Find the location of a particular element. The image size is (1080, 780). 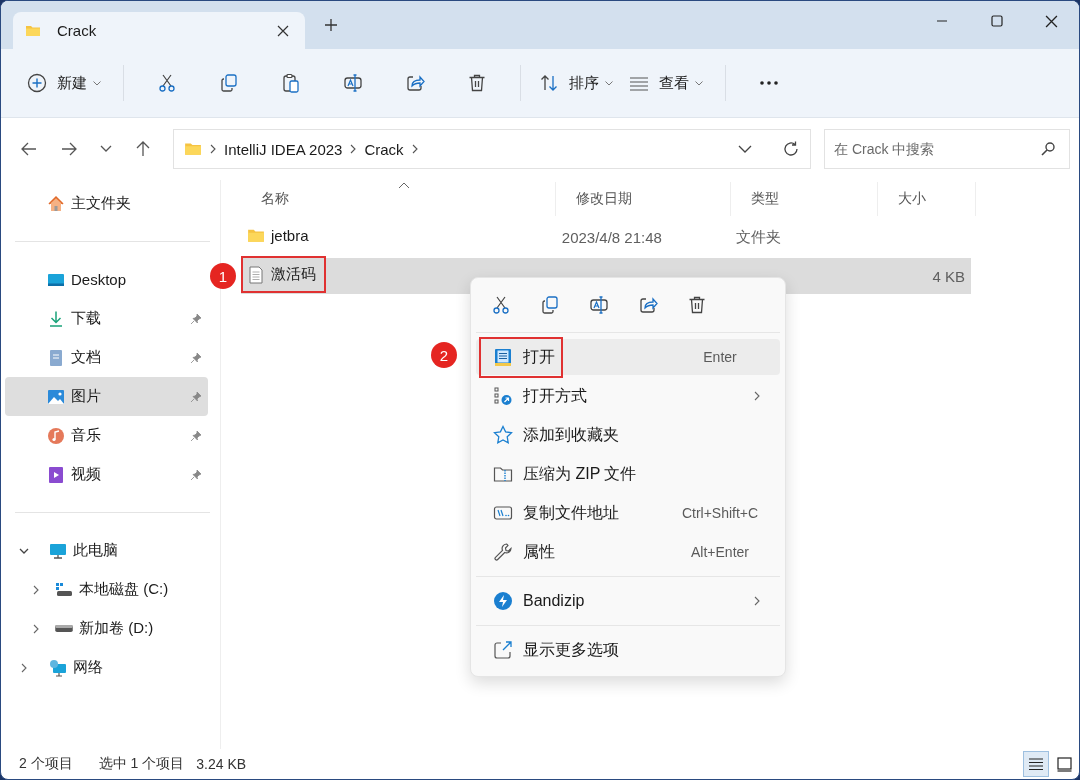

file-row: jetbra 2023/4/8 21:48 文件夹 is located at coordinates (606, 237).